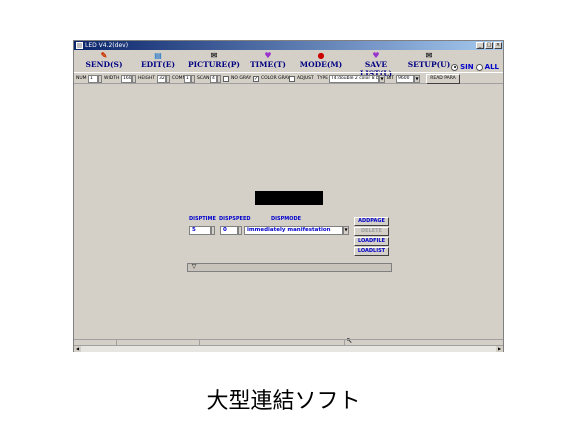 Image resolution: width=567 pixels, height=425 pixels. Describe the element at coordinates (288, 45) in the screenshot. I see `title-bar: LED V4.2(dev) _ □ ×` at that location.